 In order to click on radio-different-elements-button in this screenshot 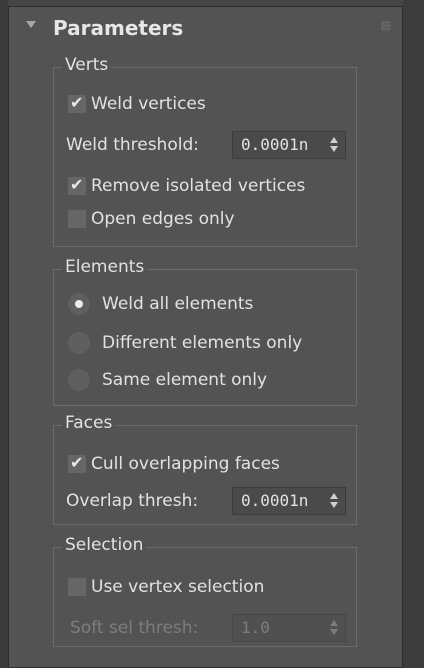, I will do `click(79, 343)`.